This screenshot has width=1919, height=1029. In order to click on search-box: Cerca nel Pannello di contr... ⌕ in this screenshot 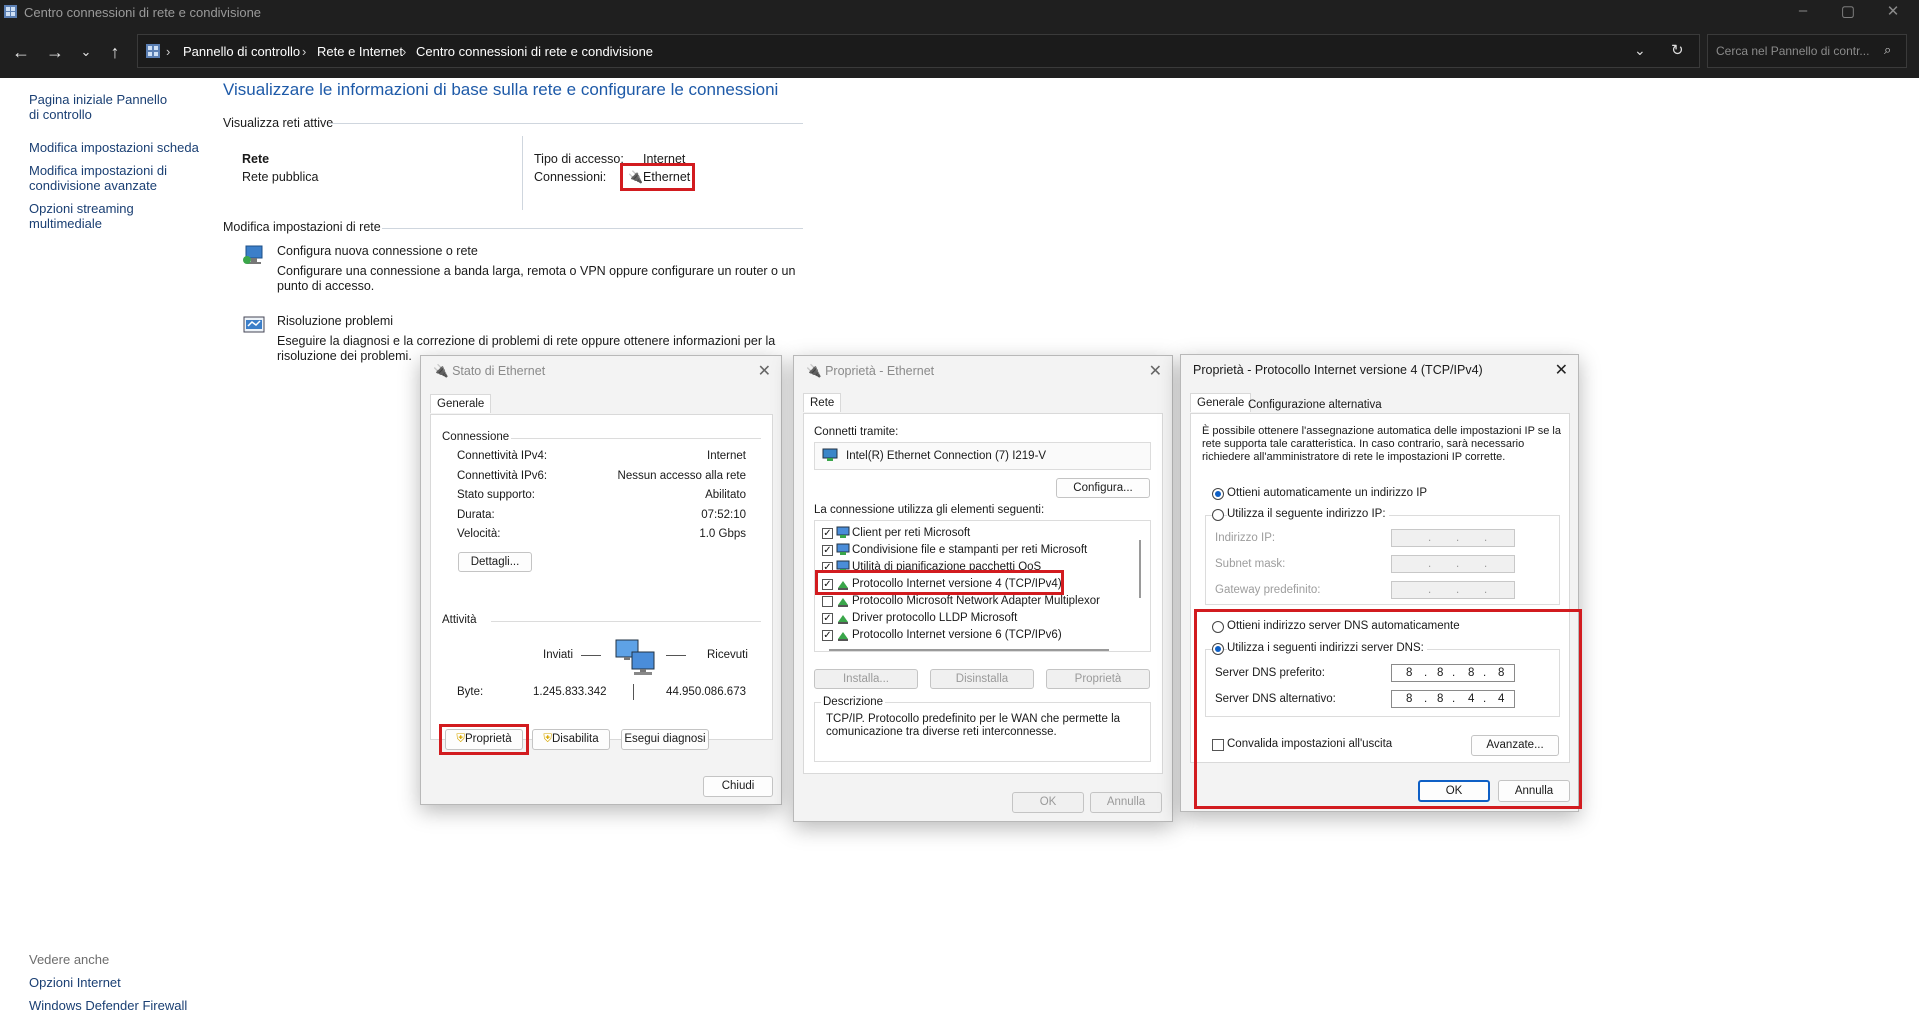, I will do `click(1807, 51)`.